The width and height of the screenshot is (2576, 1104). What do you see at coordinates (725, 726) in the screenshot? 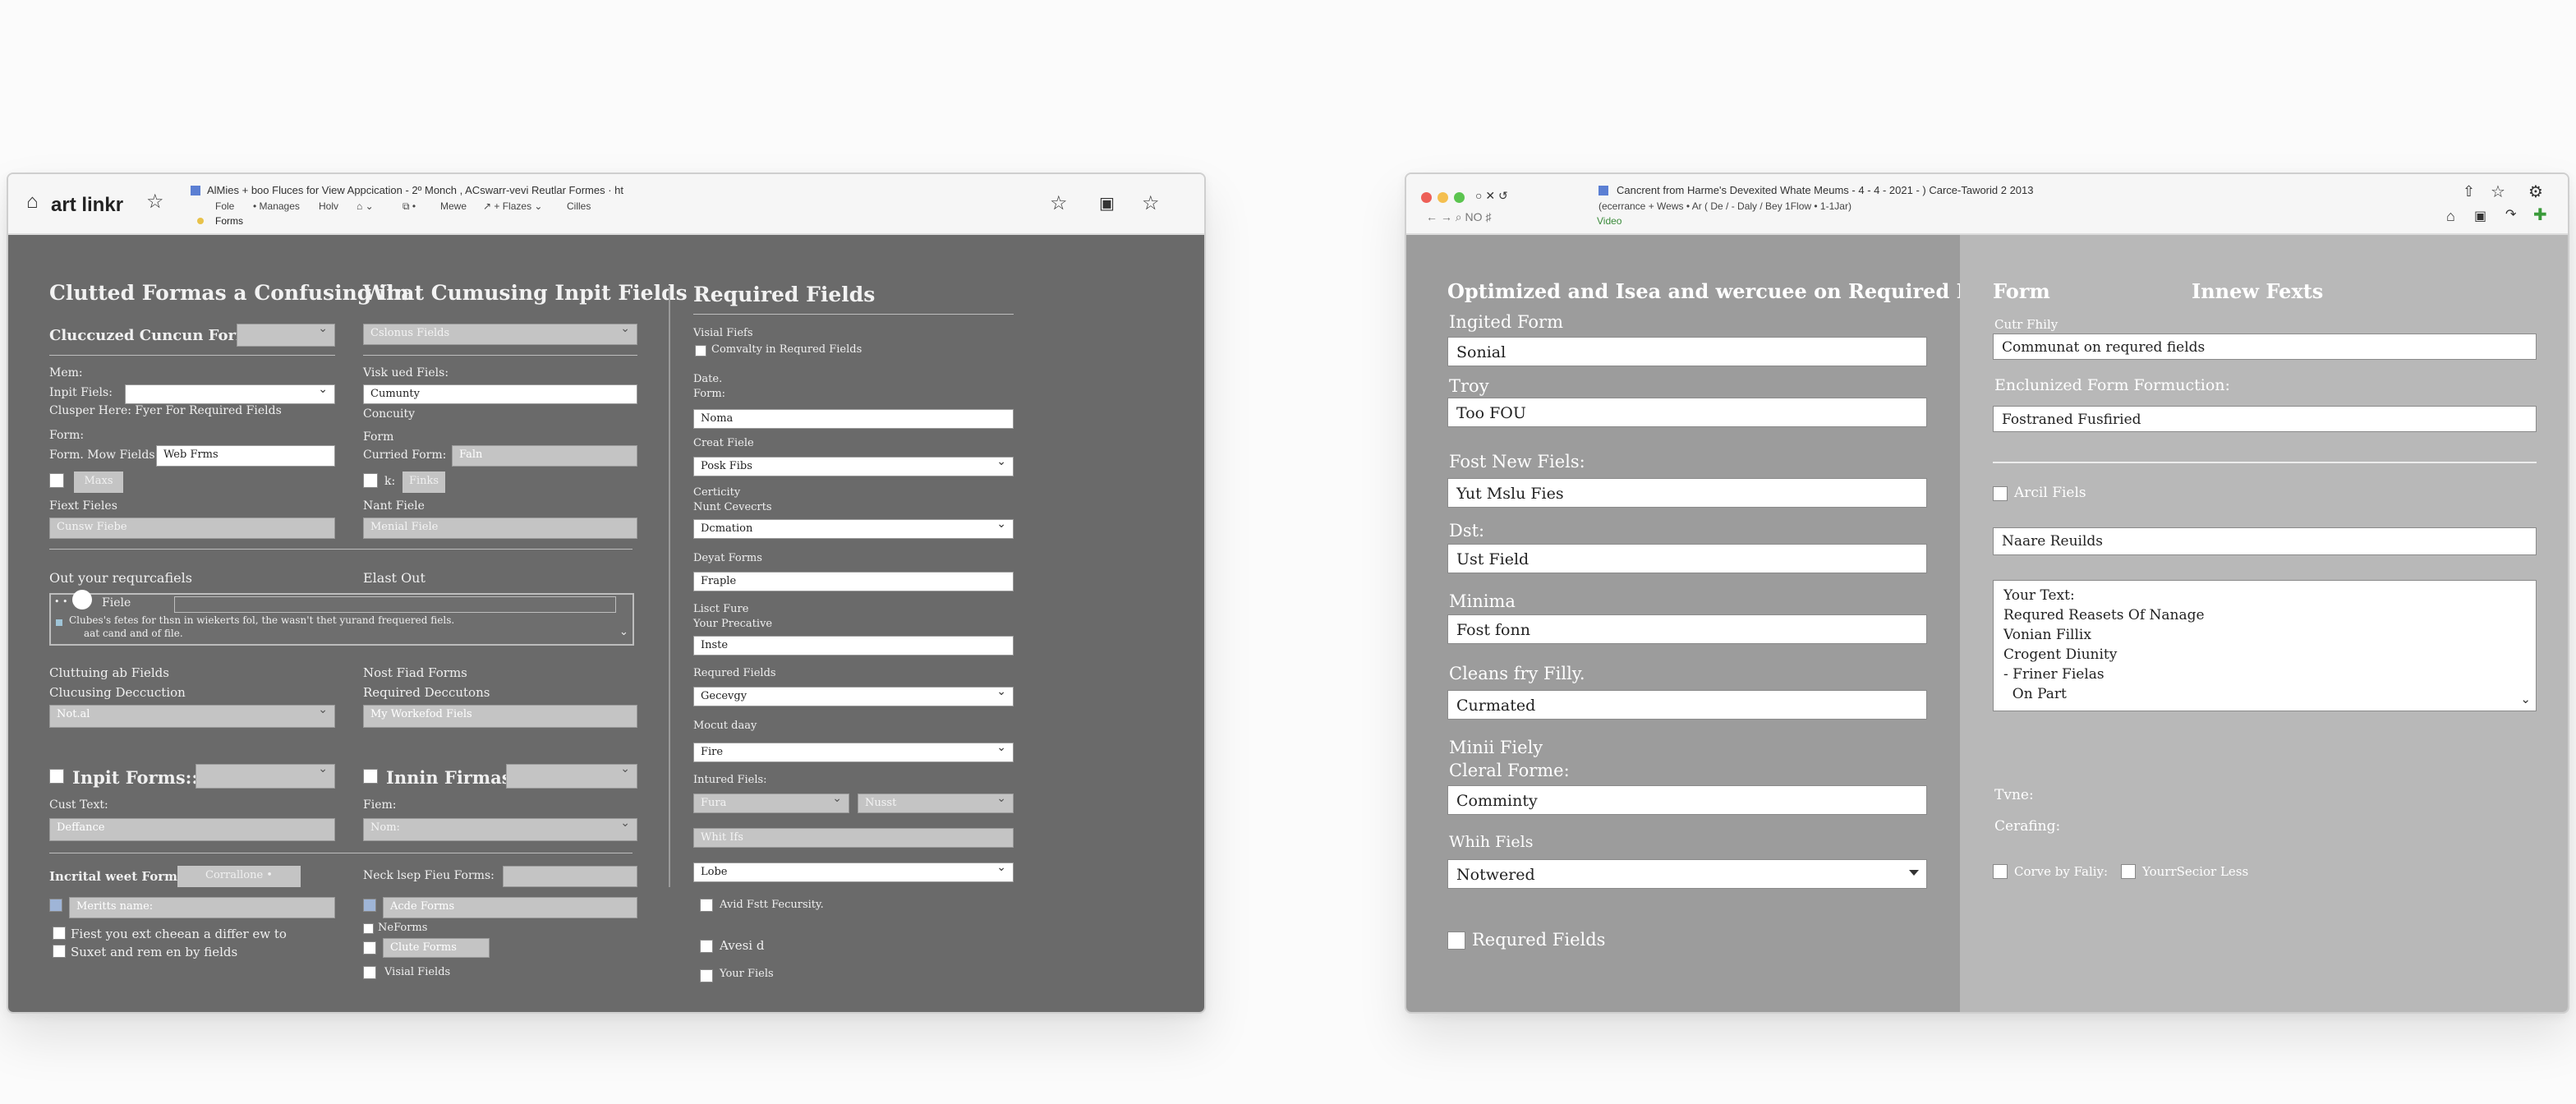
I see `mocut-label: Mocut daay` at bounding box center [725, 726].